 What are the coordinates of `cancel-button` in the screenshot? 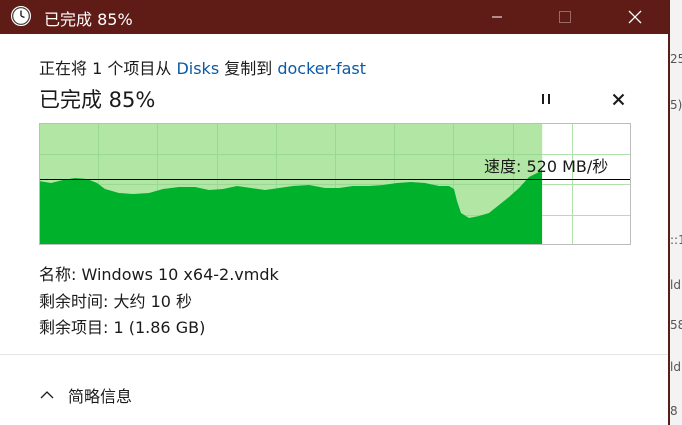 It's located at (618, 99).